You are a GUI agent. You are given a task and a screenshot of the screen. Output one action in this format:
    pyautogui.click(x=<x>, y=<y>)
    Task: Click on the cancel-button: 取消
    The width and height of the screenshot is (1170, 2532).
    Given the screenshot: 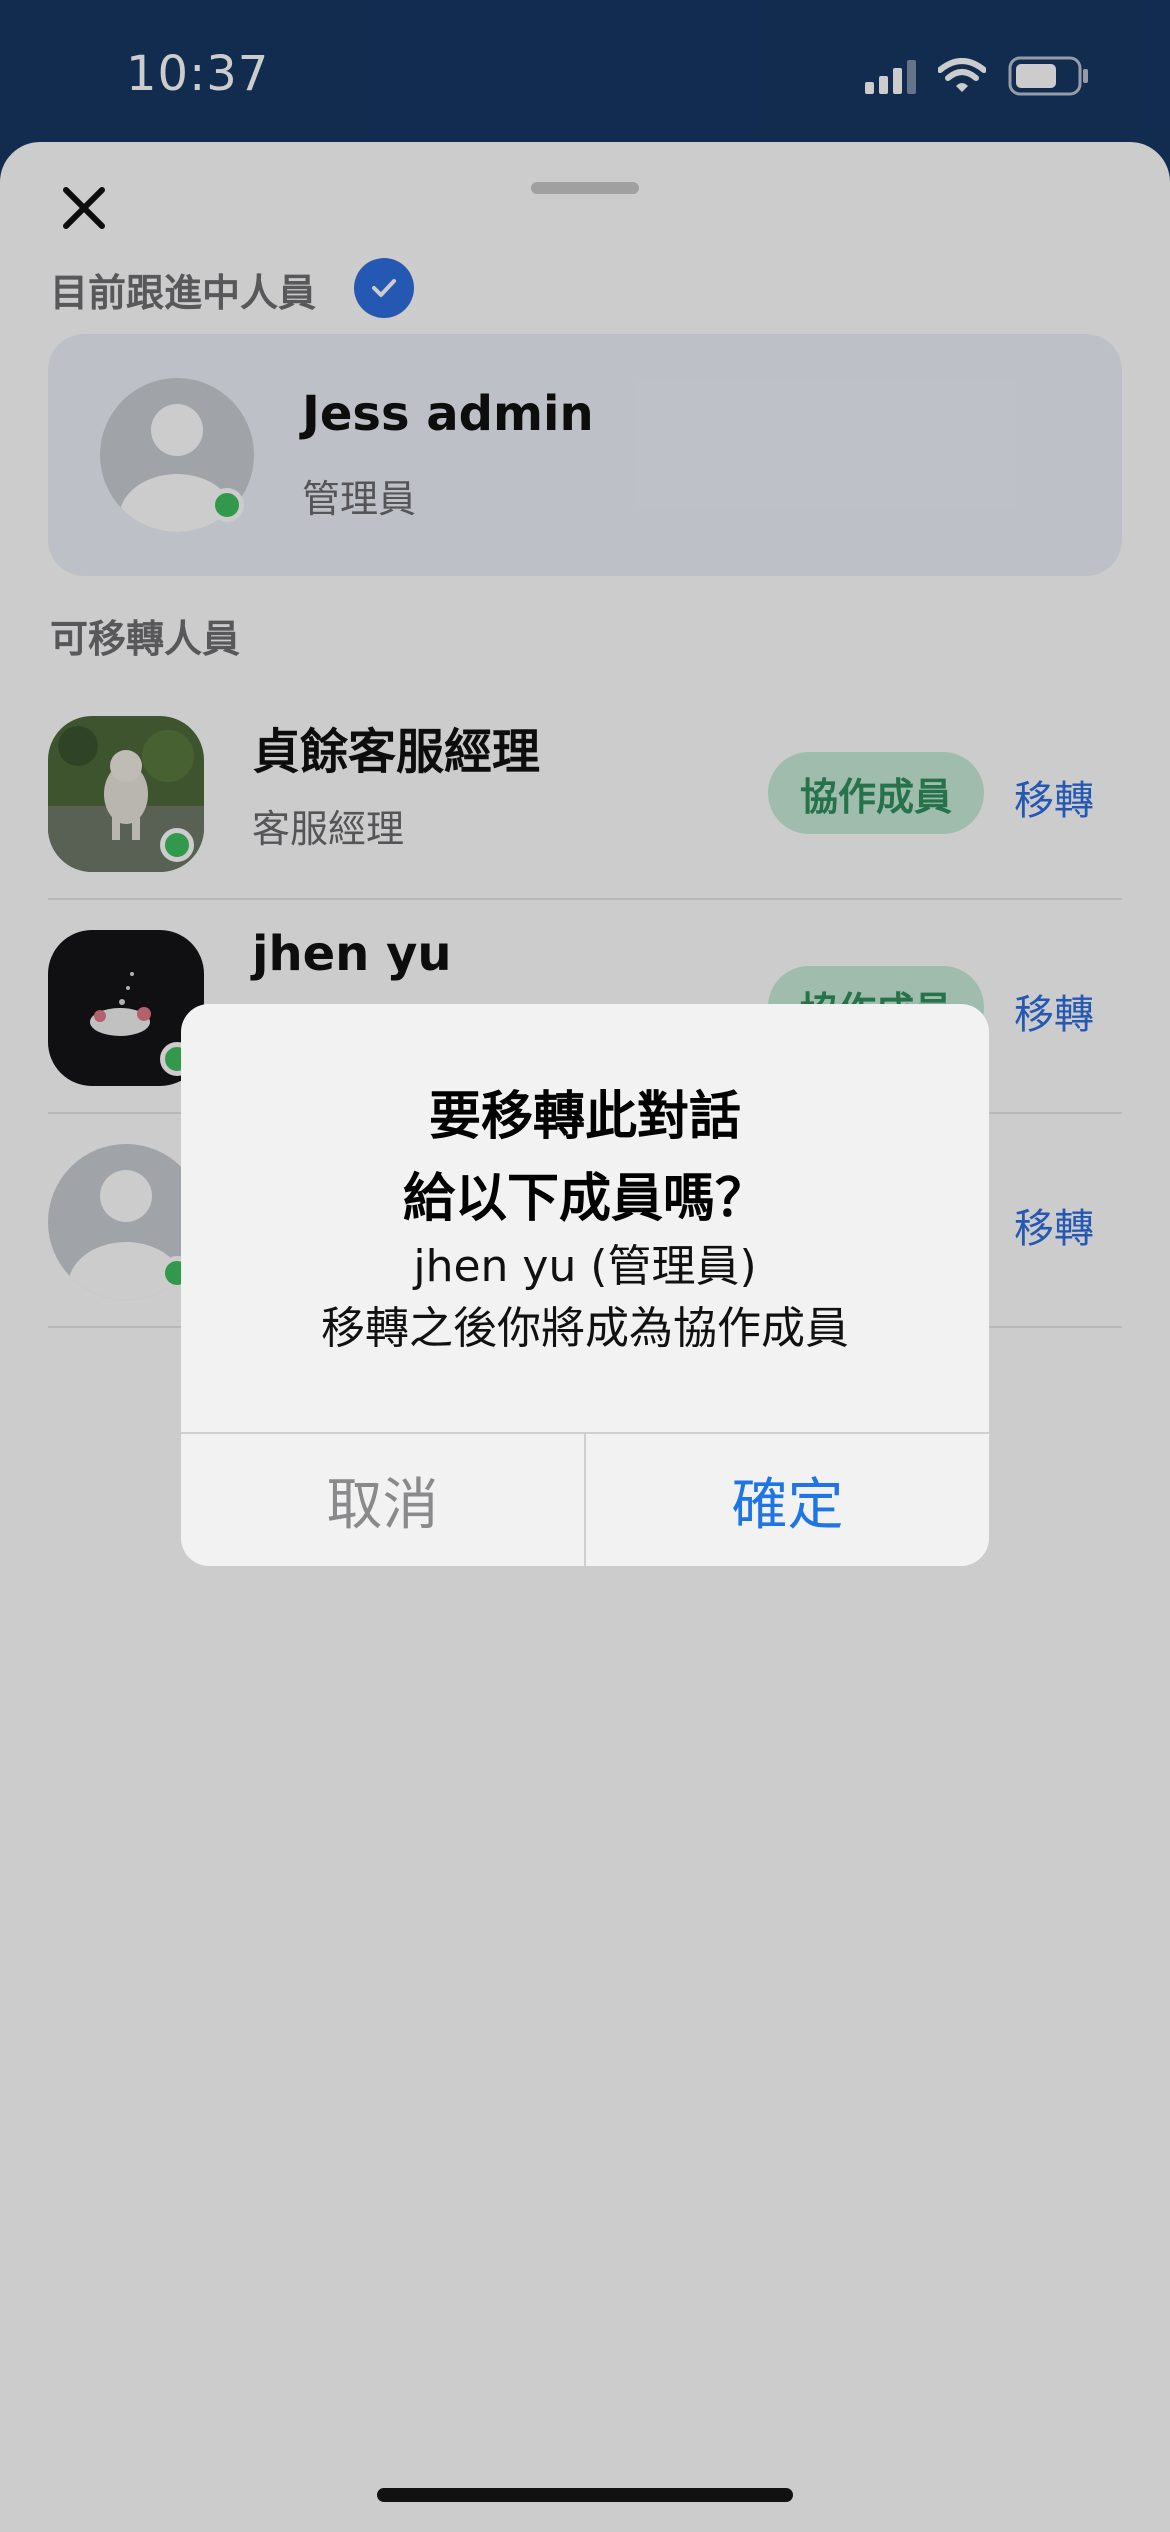 What is the action you would take?
    pyautogui.click(x=382, y=1500)
    